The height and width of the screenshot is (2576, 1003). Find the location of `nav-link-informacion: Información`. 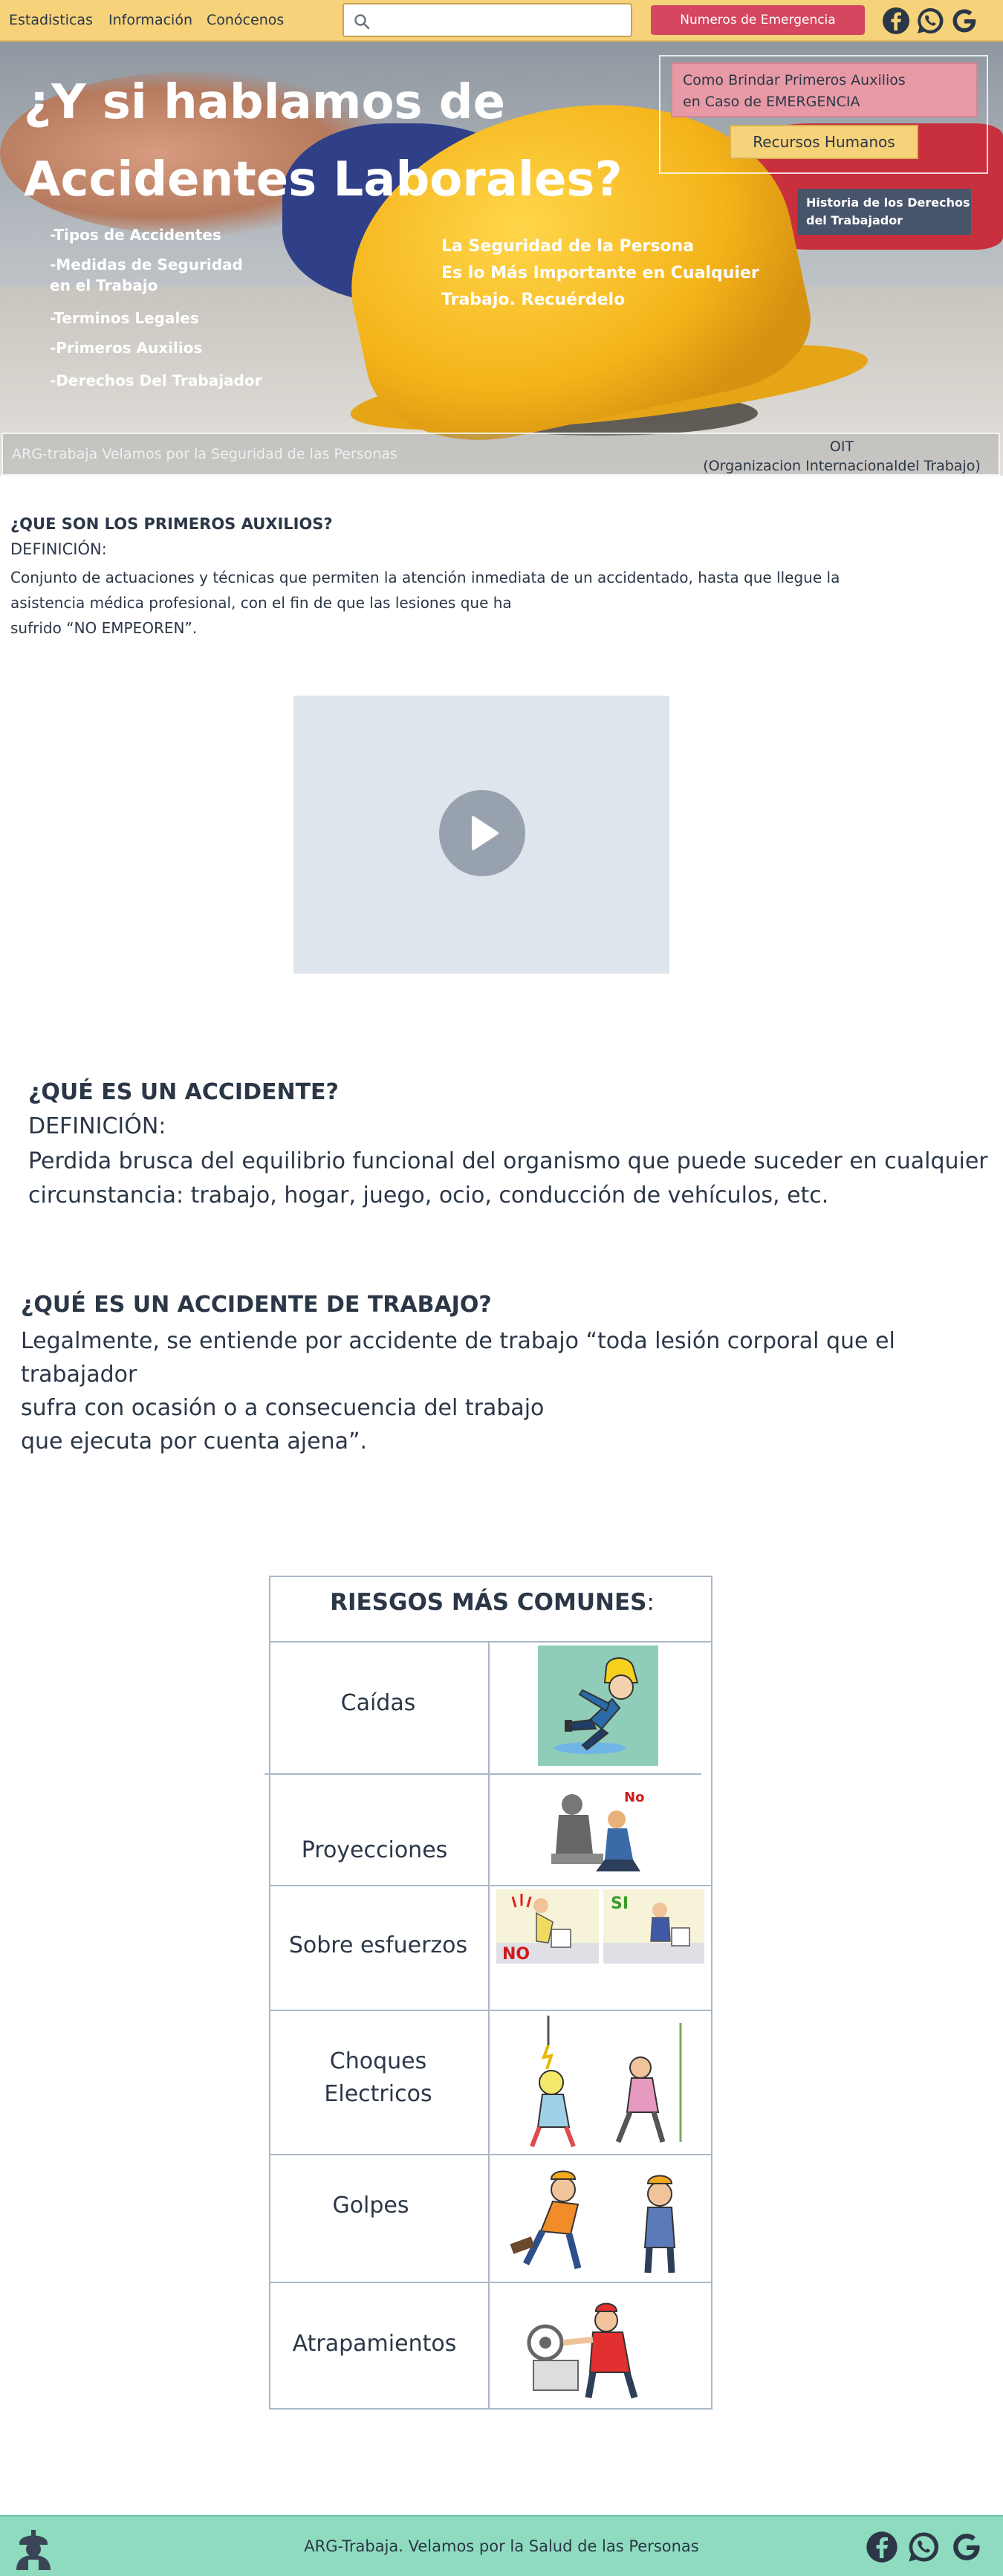

nav-link-informacion: Información is located at coordinates (150, 20).